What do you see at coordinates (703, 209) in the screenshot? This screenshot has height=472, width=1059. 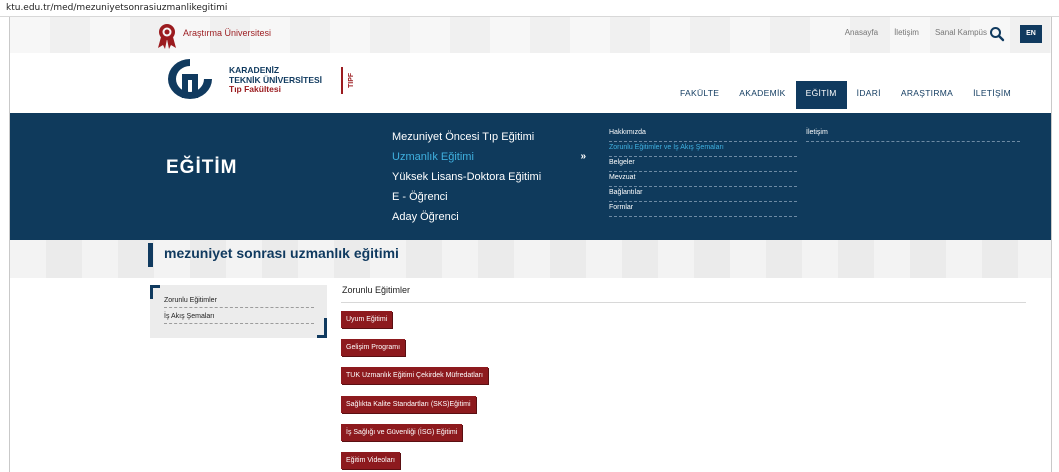 I see `sub-item-forms: Formlar` at bounding box center [703, 209].